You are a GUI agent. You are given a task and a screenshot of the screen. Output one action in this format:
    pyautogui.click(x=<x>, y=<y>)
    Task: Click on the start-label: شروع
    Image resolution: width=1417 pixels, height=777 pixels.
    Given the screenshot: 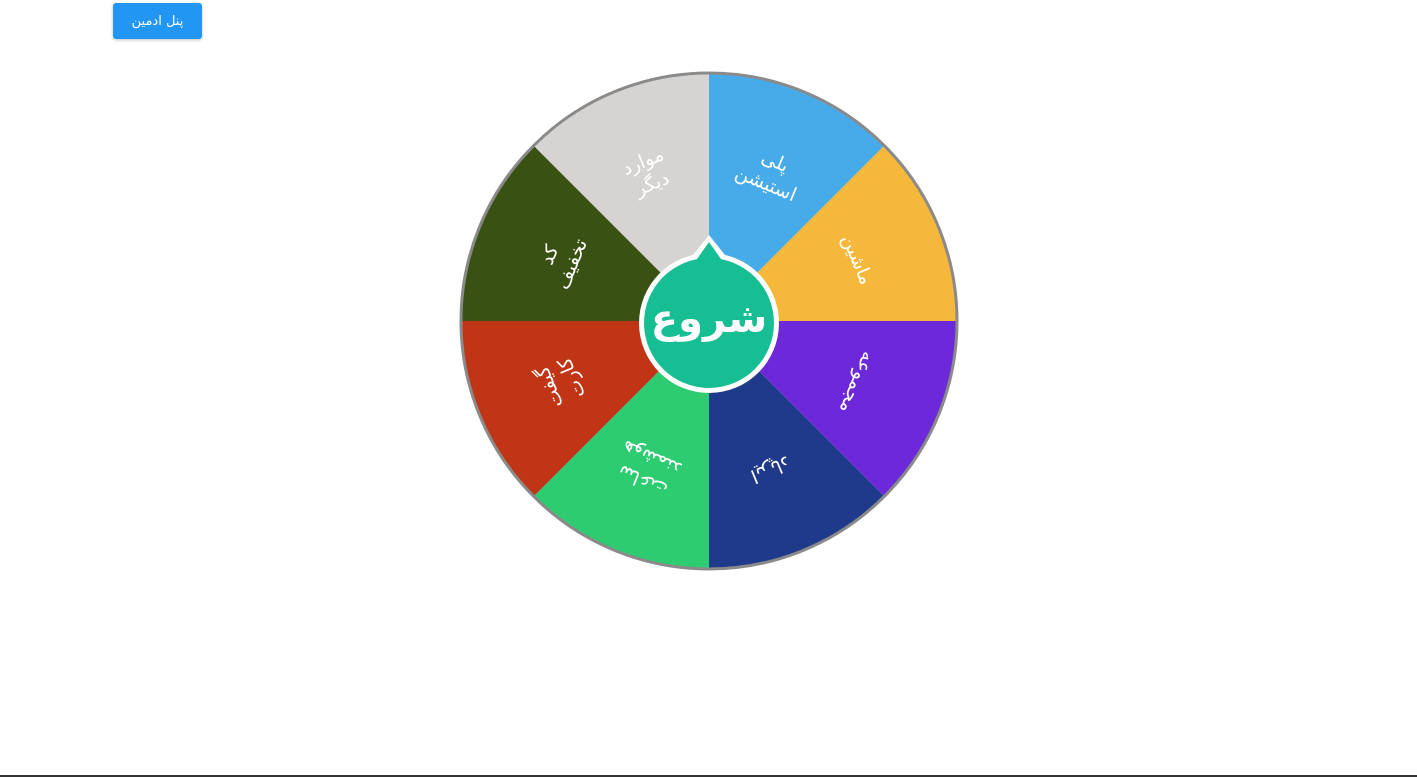 What is the action you would take?
    pyautogui.click(x=709, y=319)
    